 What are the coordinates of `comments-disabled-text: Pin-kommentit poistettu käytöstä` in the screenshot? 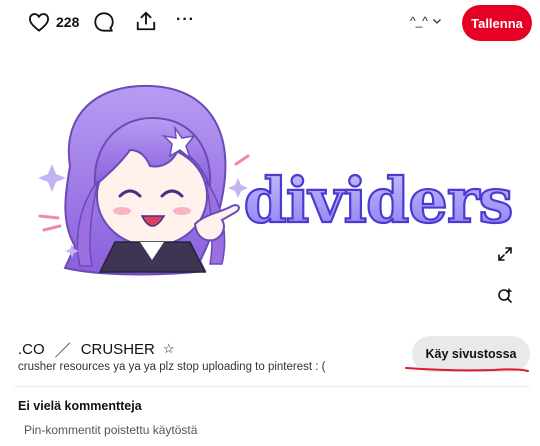 It's located at (111, 430).